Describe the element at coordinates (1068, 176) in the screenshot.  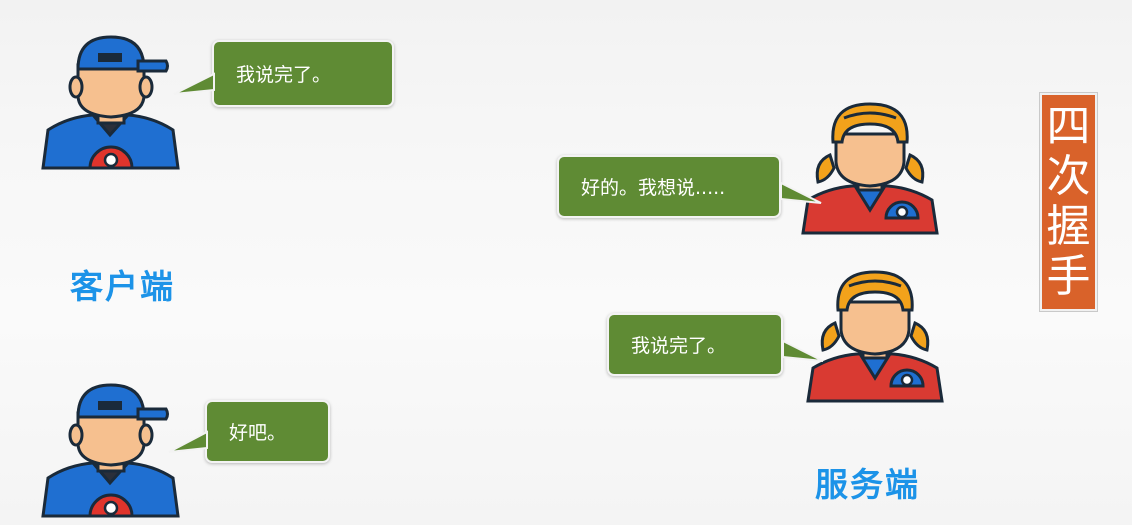
I see `badge-char: 次` at that location.